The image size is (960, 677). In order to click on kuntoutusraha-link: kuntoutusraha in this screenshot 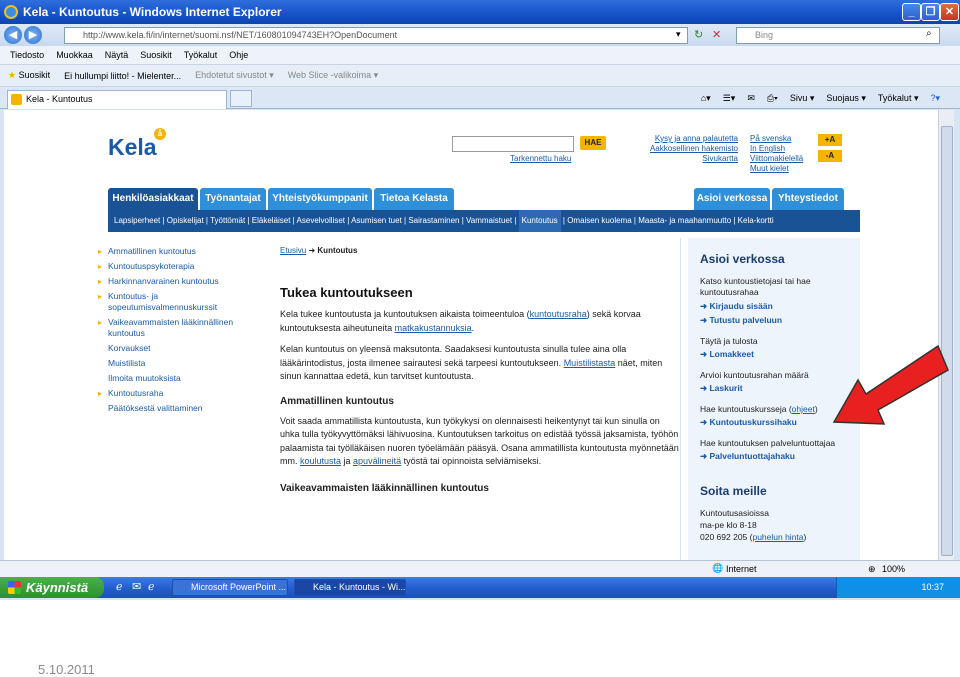, I will do `click(558, 314)`.